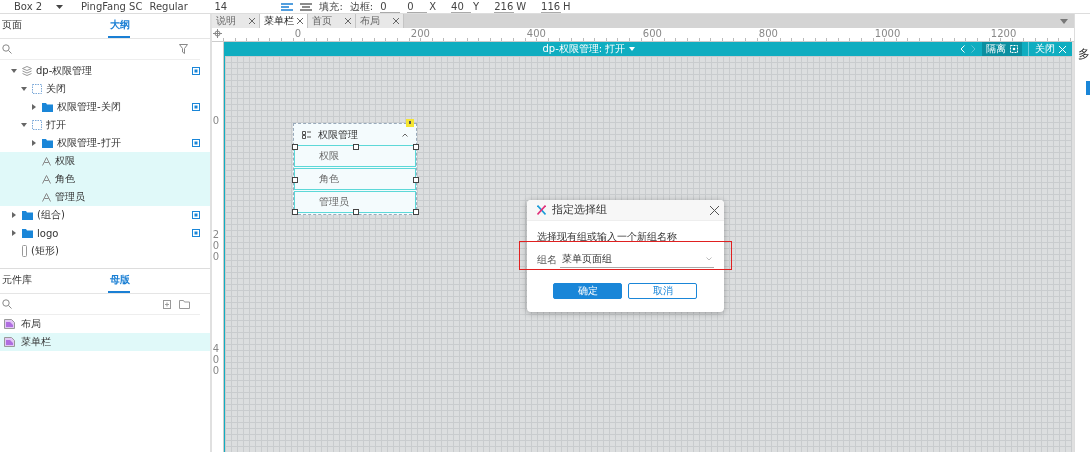 The width and height of the screenshot is (1090, 452). I want to click on panel-indicator, so click(1088, 88).